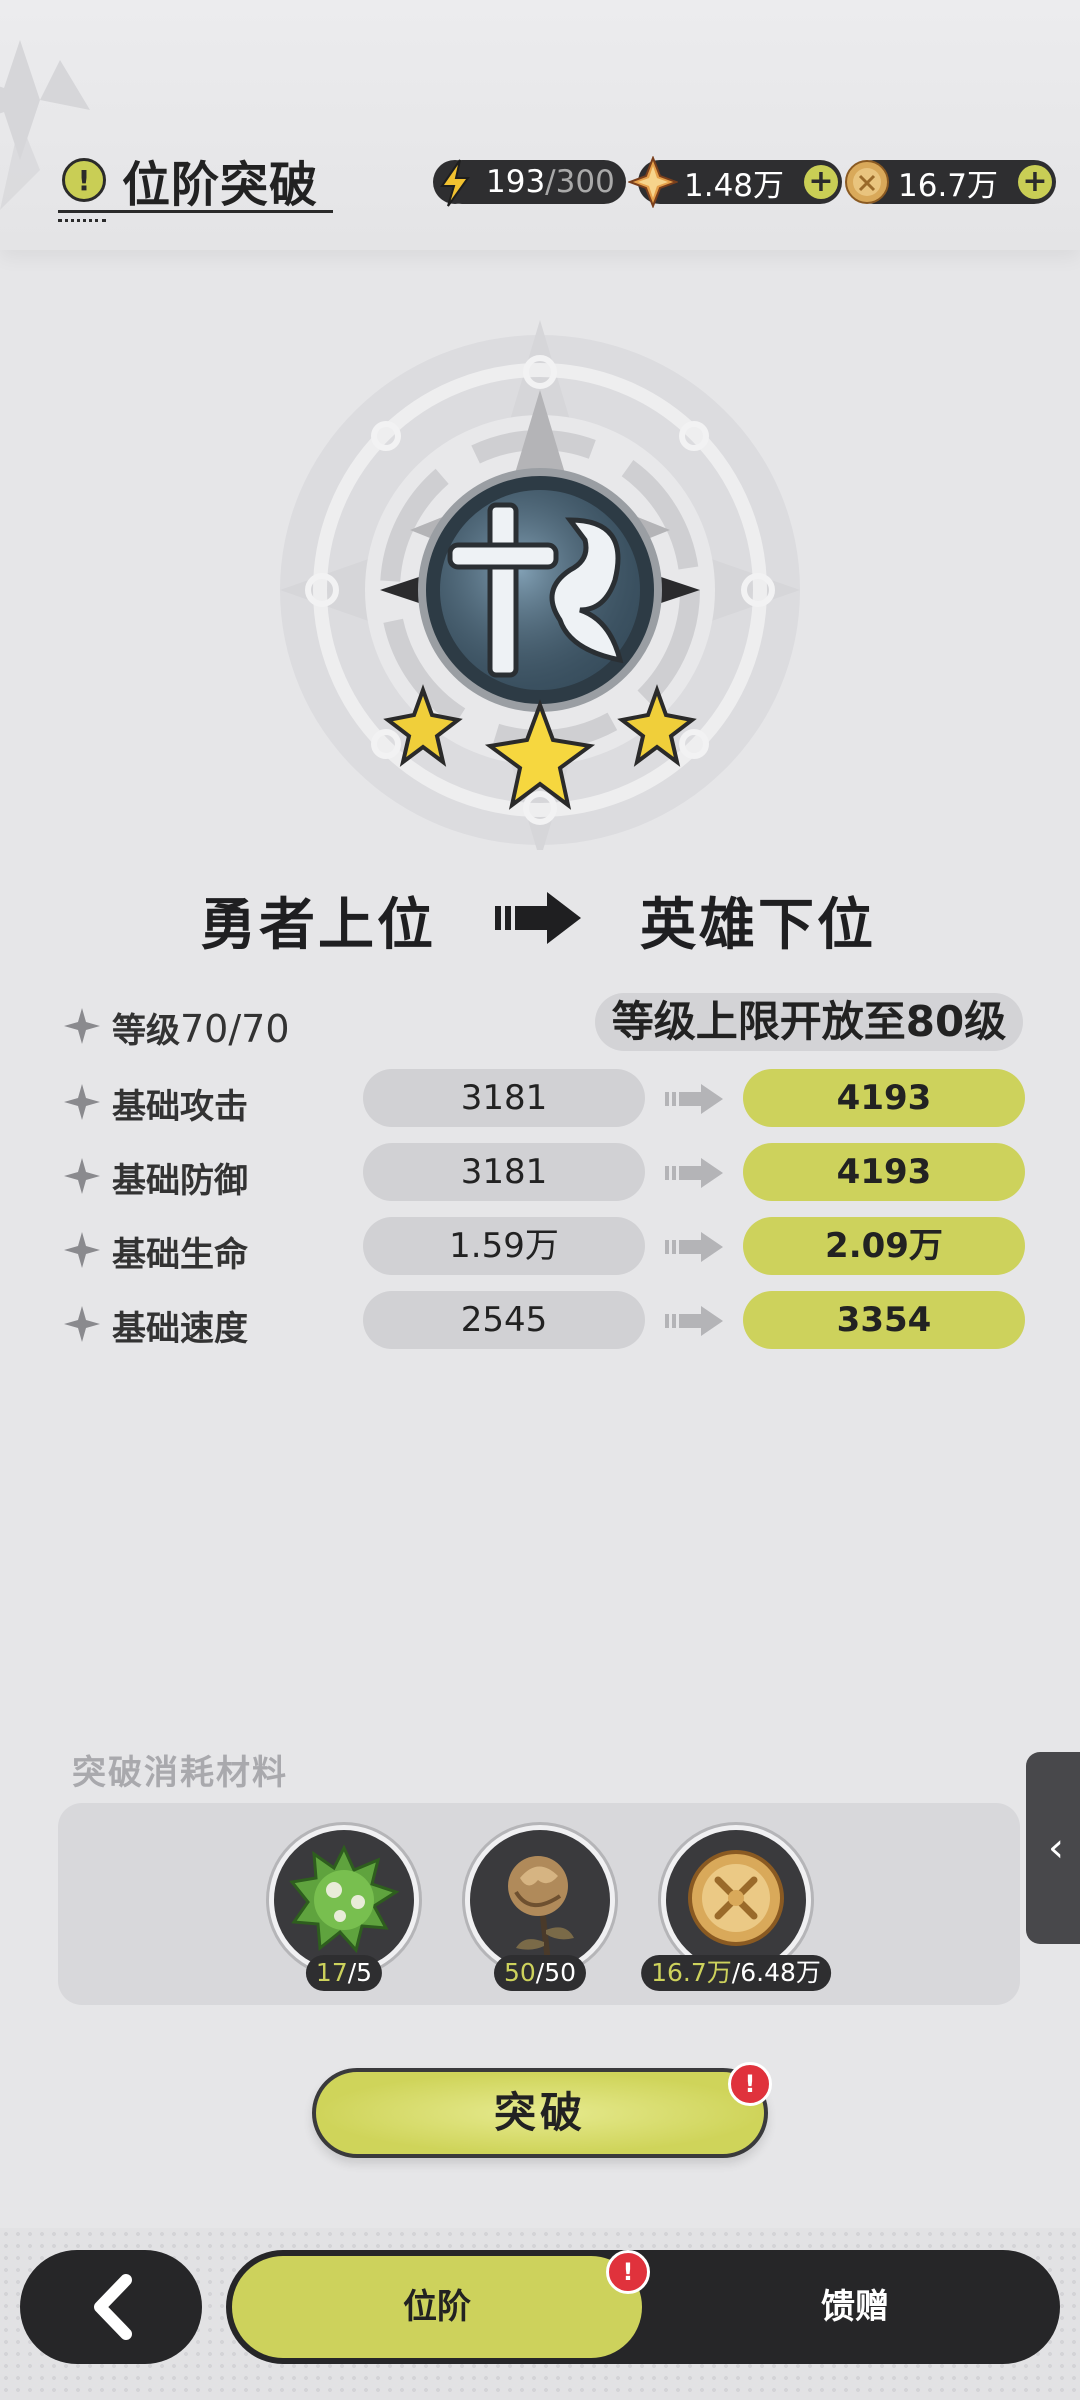 The height and width of the screenshot is (2400, 1080). Describe the element at coordinates (540, 585) in the screenshot. I see `rank-emblem` at that location.